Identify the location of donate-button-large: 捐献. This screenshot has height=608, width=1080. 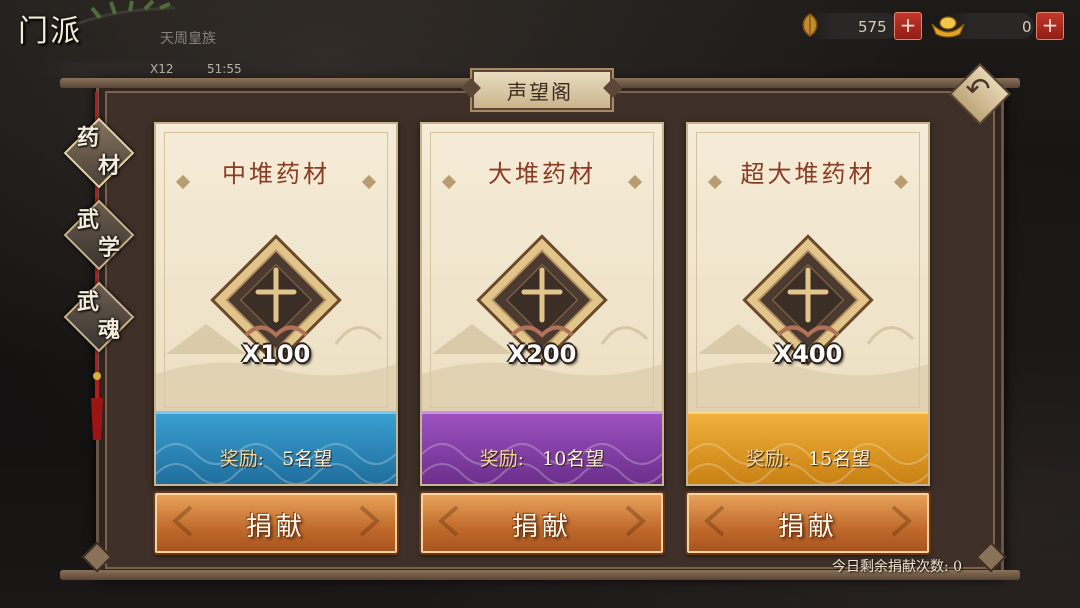
(542, 523).